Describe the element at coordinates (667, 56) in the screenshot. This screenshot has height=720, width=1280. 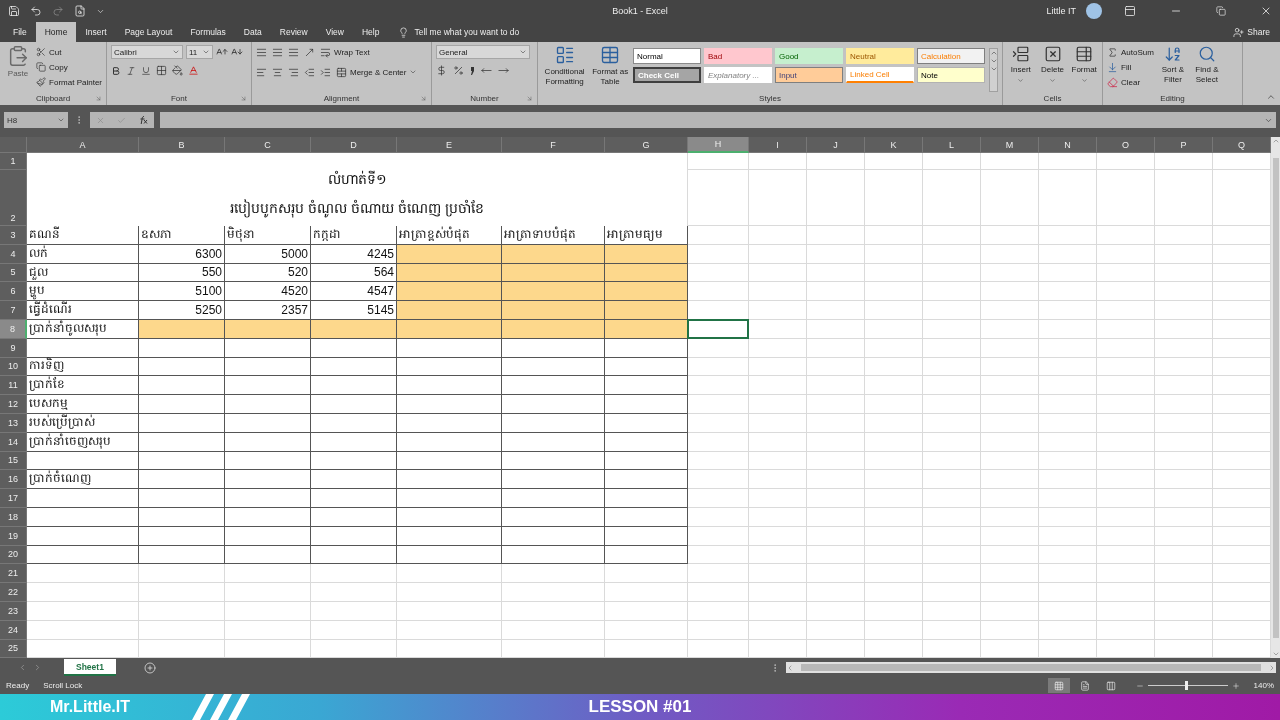
I see `cell-style: Normal` at that location.